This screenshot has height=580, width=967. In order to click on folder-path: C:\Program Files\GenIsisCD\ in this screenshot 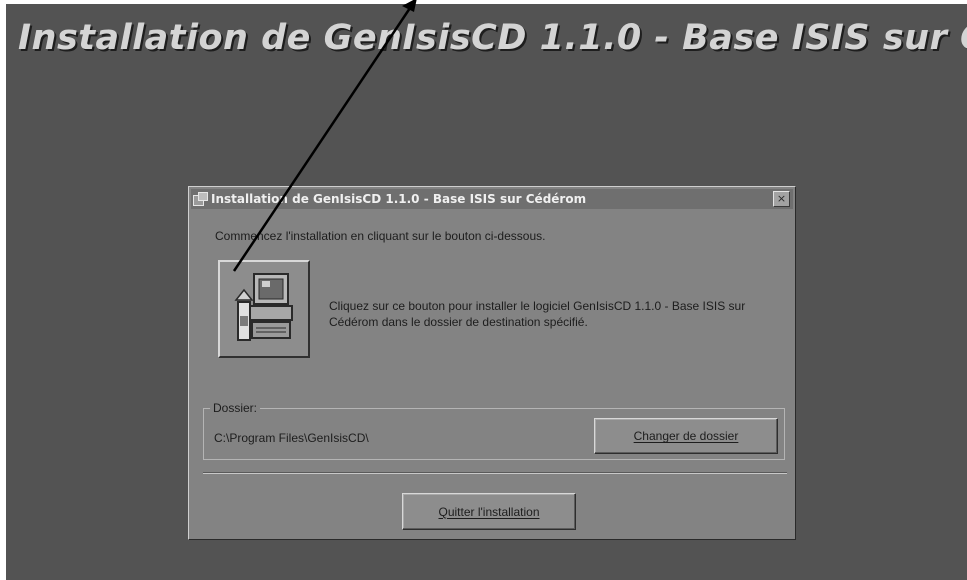, I will do `click(291, 438)`.